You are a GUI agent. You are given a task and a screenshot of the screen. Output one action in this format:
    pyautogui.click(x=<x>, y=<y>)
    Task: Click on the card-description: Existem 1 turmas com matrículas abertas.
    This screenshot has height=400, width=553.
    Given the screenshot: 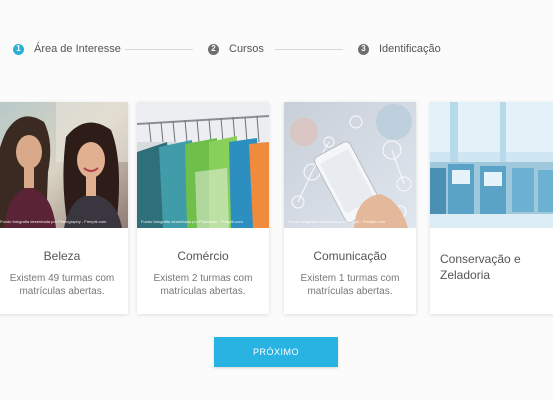 What is the action you would take?
    pyautogui.click(x=350, y=285)
    